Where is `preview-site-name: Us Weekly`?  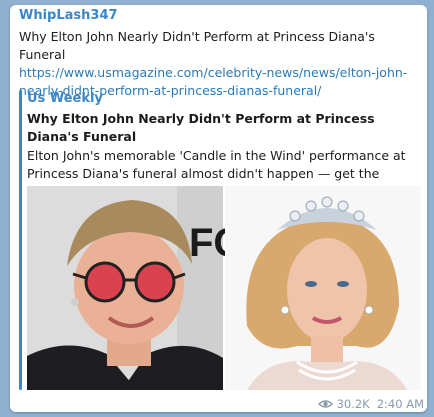 preview-site-name: Us Weekly is located at coordinates (65, 98).